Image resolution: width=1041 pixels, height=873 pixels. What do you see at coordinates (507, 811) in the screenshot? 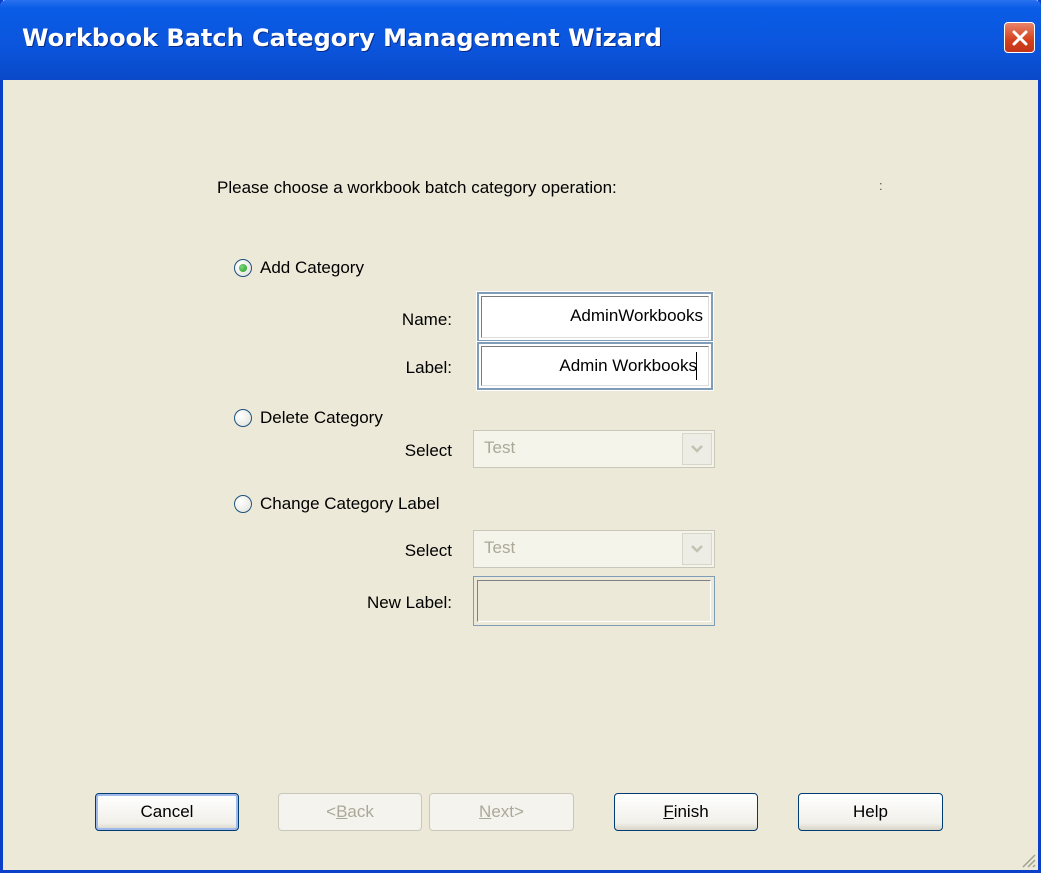
I see `next-rest: ext>` at bounding box center [507, 811].